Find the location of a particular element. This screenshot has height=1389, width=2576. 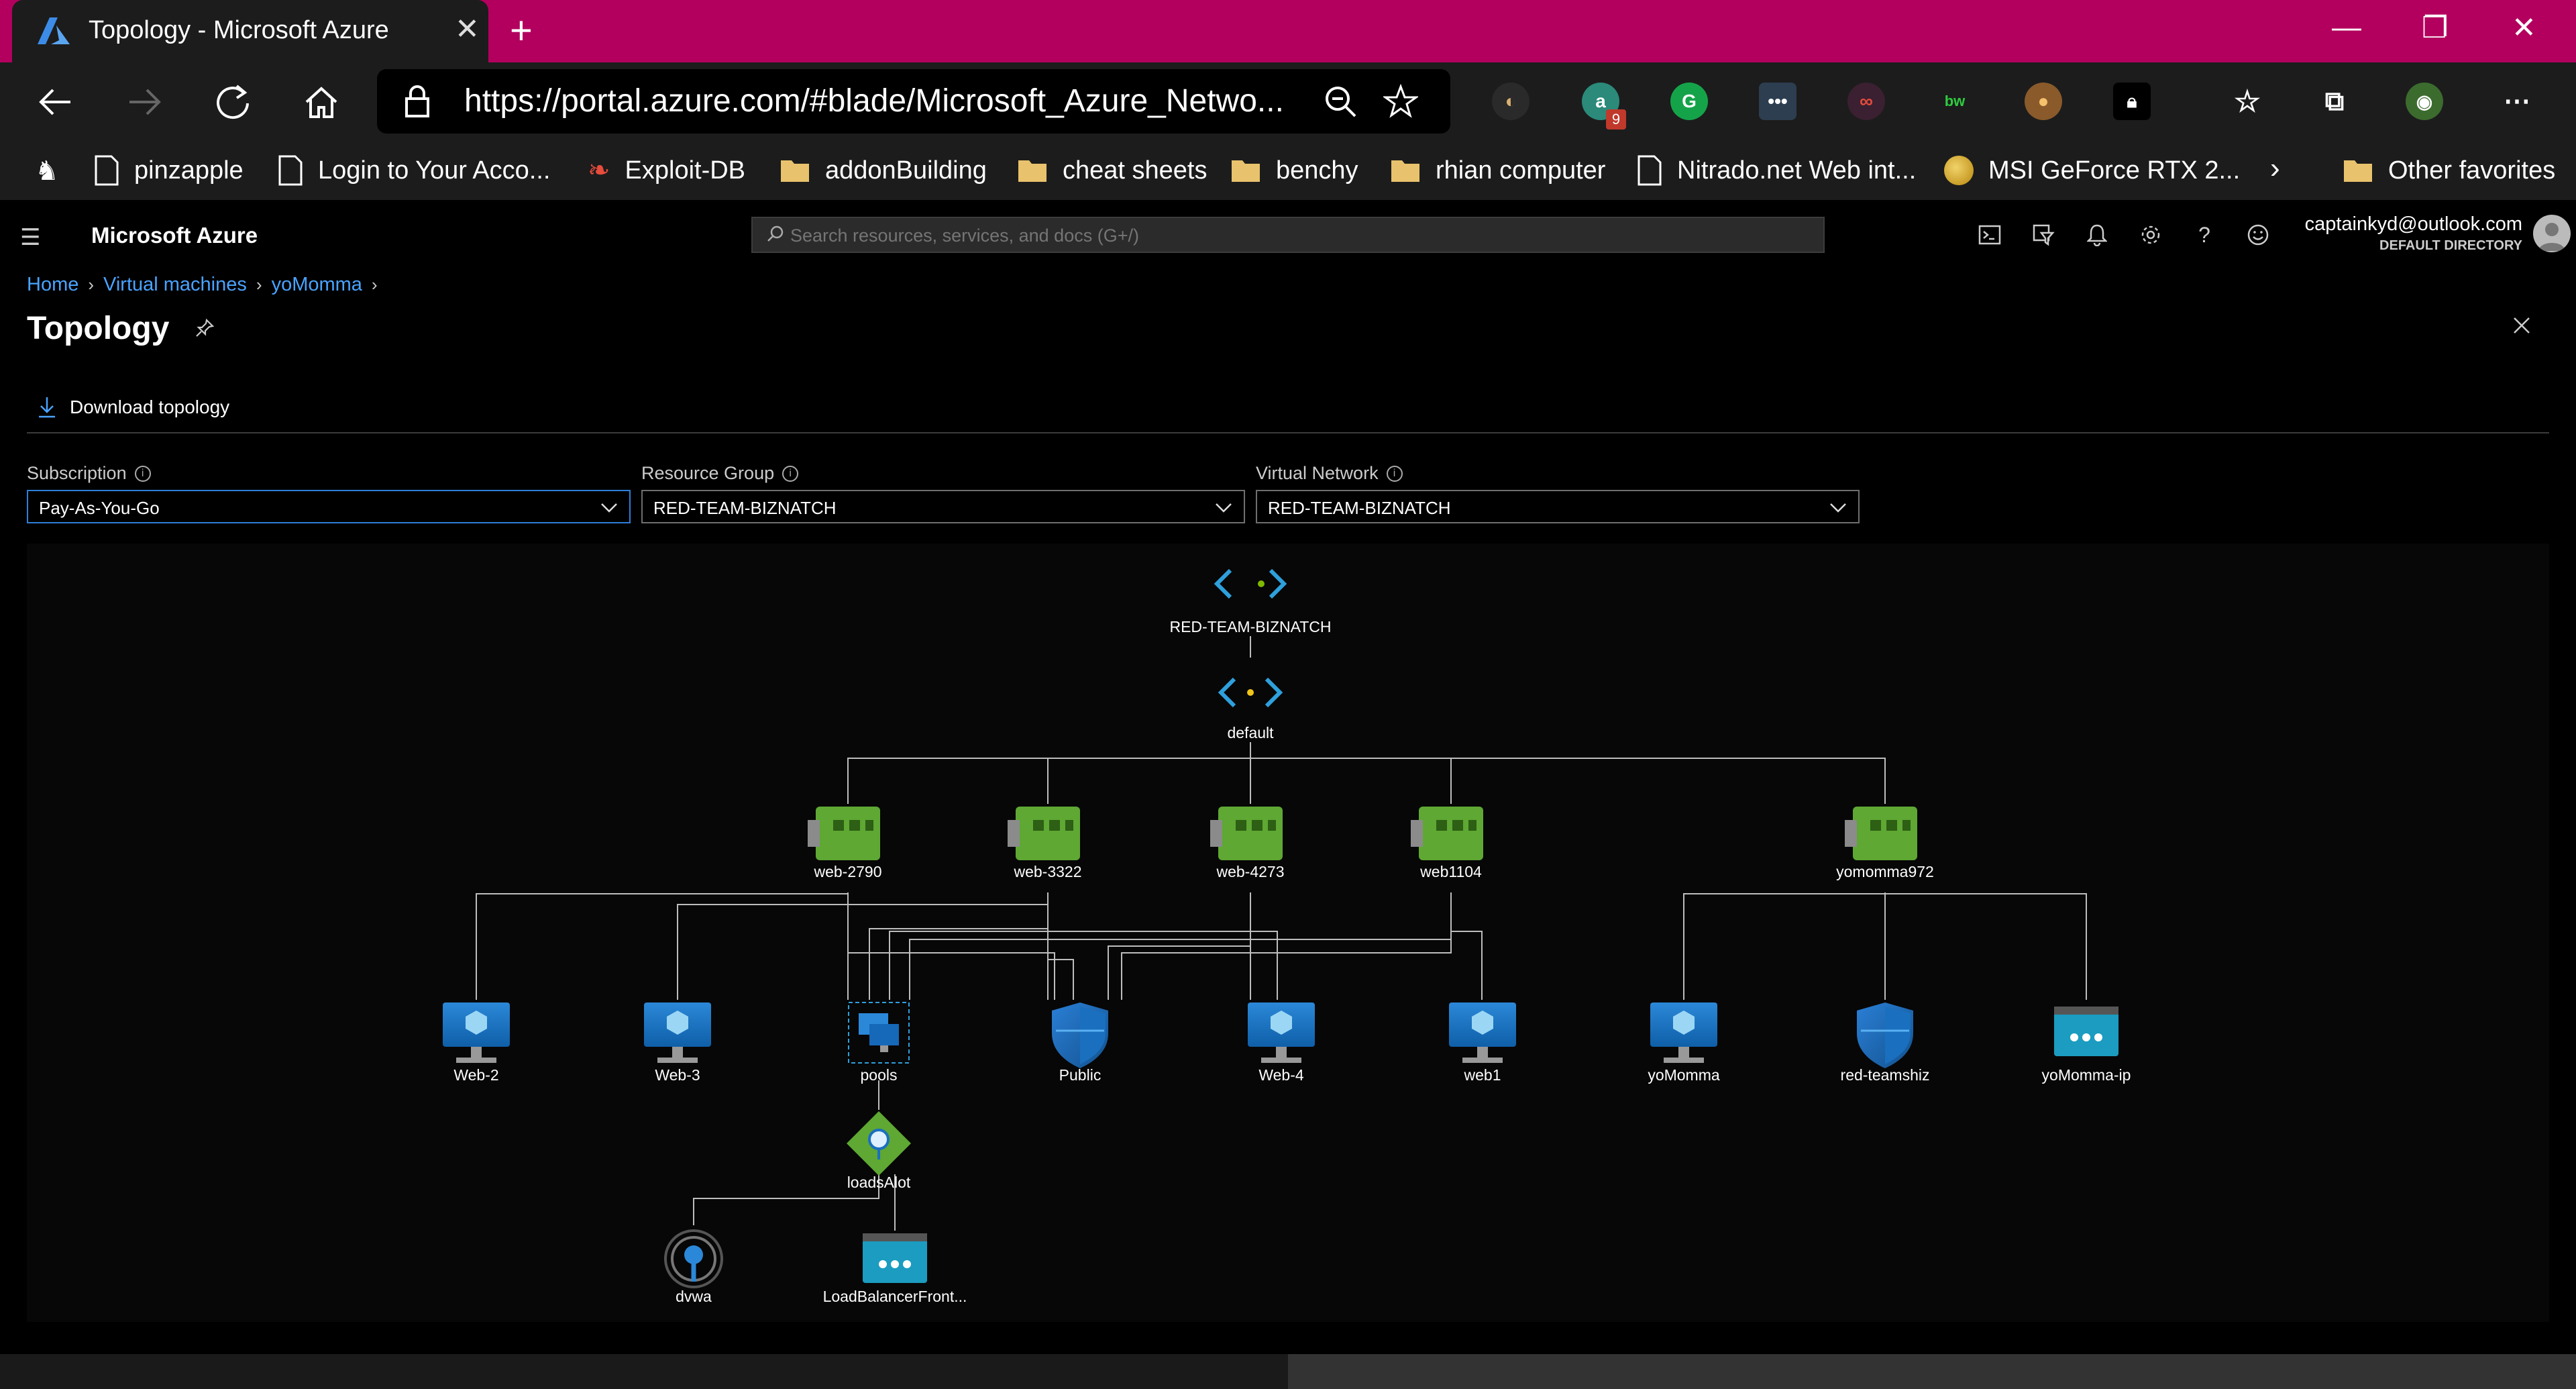

profile-avatar-icon: ◉ is located at coordinates (2424, 101).